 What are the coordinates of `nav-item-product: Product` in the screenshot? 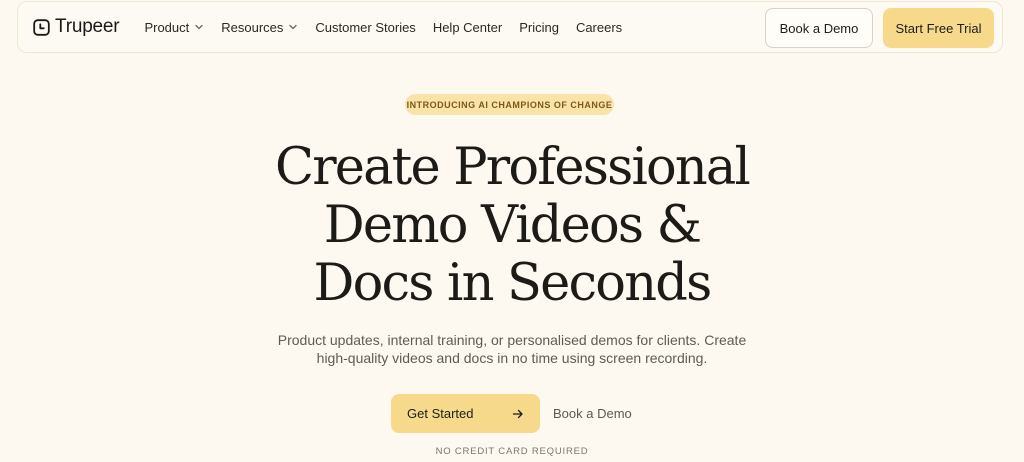 It's located at (174, 27).